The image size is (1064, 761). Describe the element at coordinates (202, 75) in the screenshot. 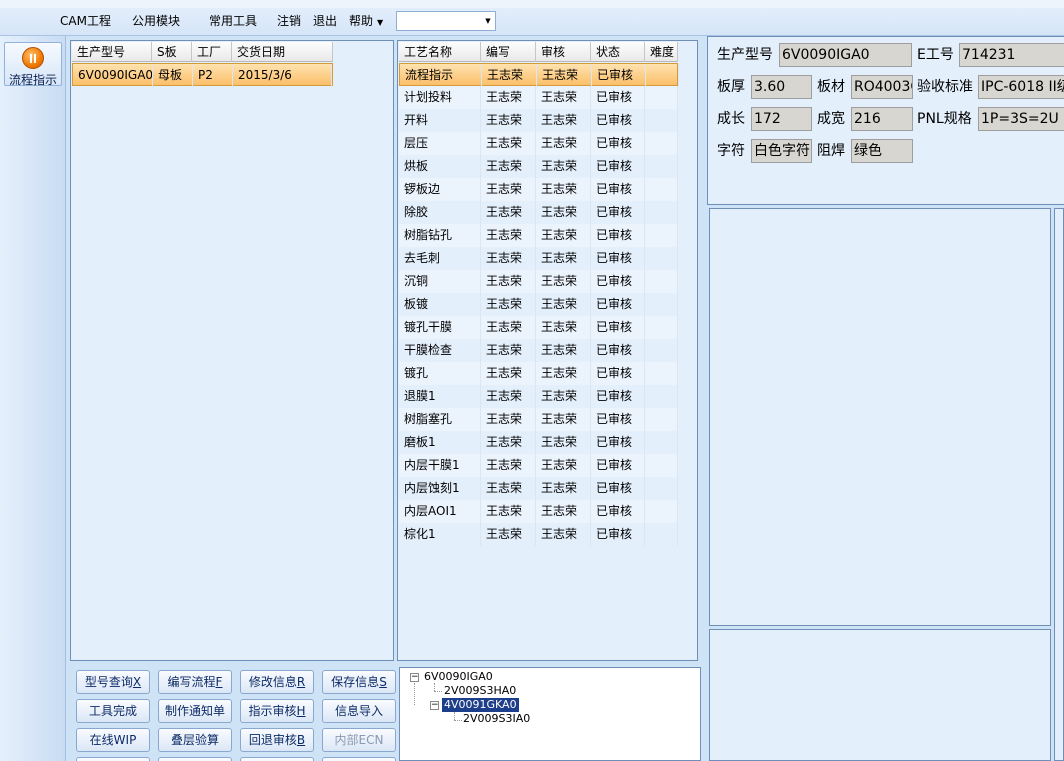

I see `table-row: 6V0090IGA0 母板 P2 2015/3/6` at that location.